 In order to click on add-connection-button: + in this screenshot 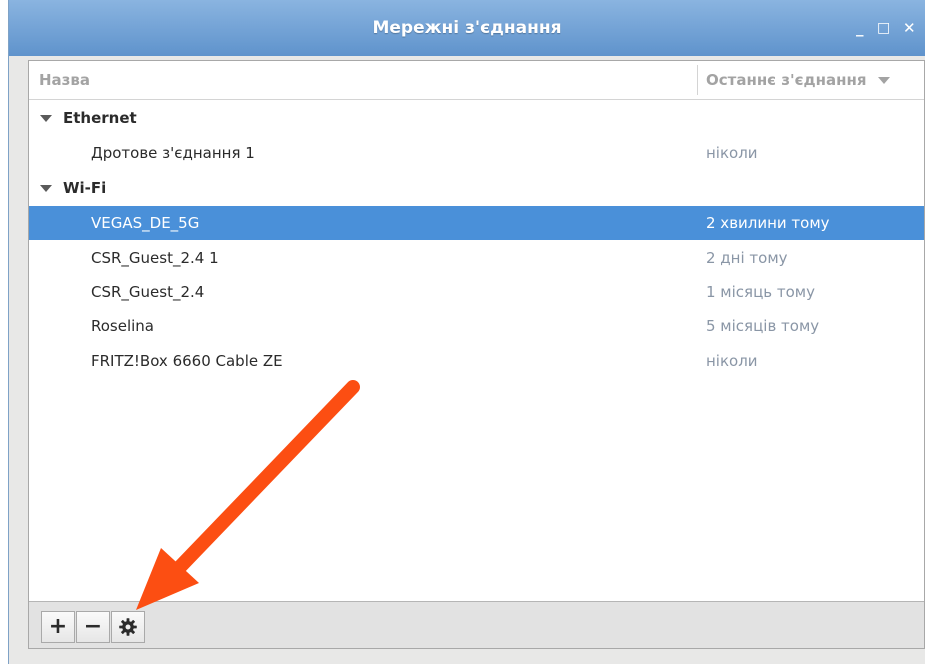, I will do `click(58, 627)`.